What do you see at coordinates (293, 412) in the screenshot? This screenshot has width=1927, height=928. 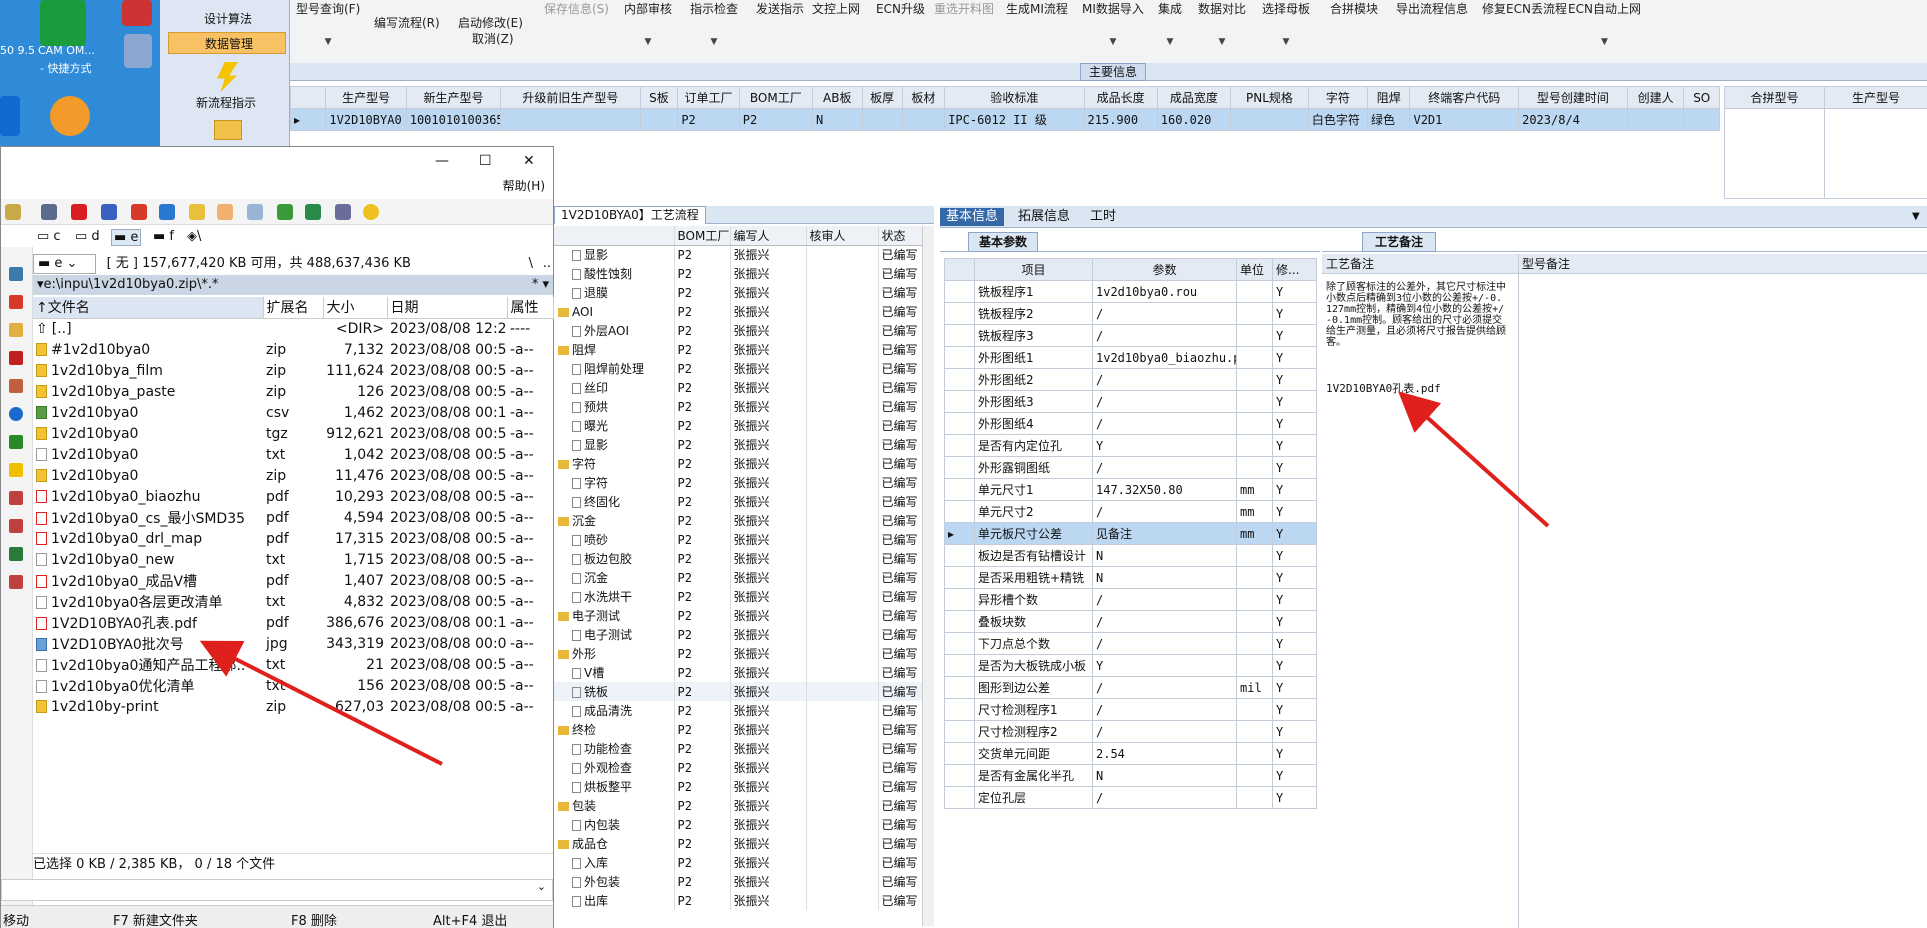 I see `file-row: 1v2d10bya0 csv 1,462 2023/08/08 00:15 -a--` at bounding box center [293, 412].